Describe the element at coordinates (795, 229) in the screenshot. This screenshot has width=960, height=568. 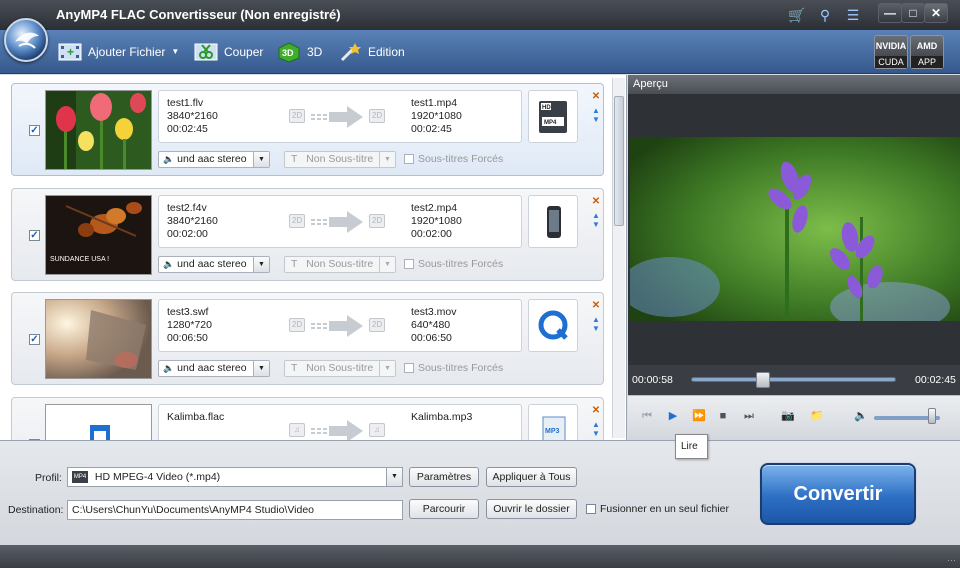
I see `video-preview` at that location.